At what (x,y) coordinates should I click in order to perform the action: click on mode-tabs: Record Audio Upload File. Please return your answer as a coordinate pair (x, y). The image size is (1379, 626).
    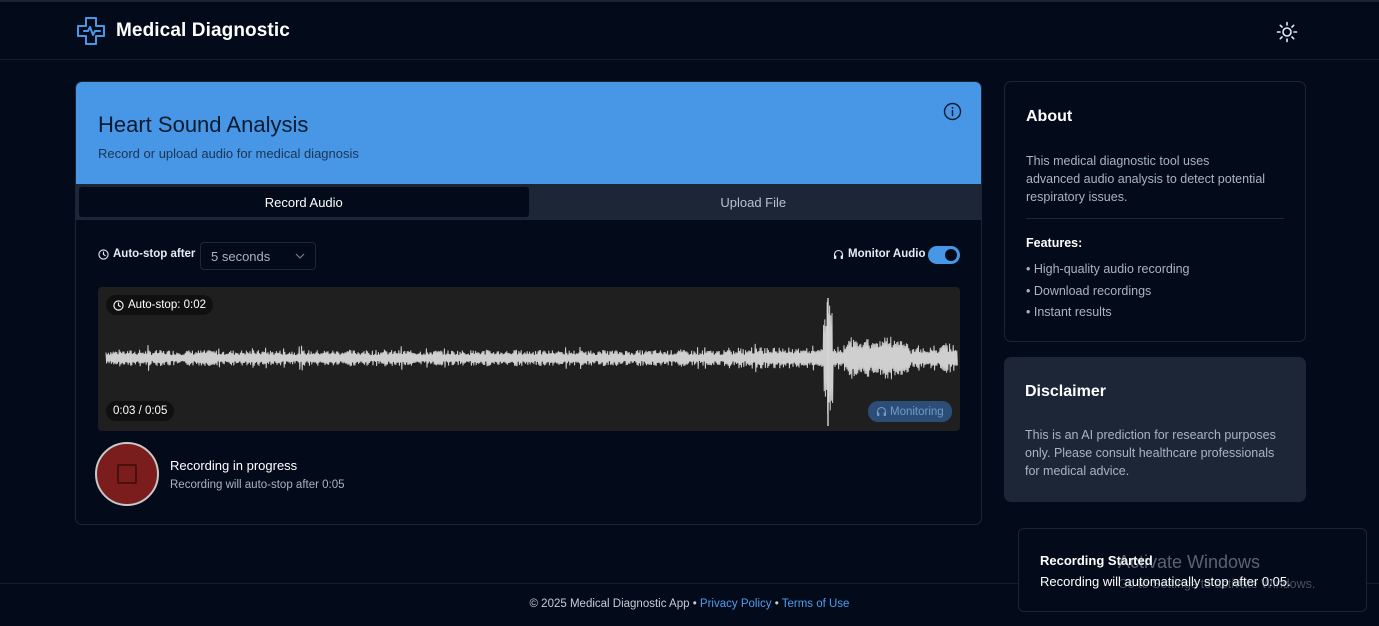
    Looking at the image, I should click on (528, 202).